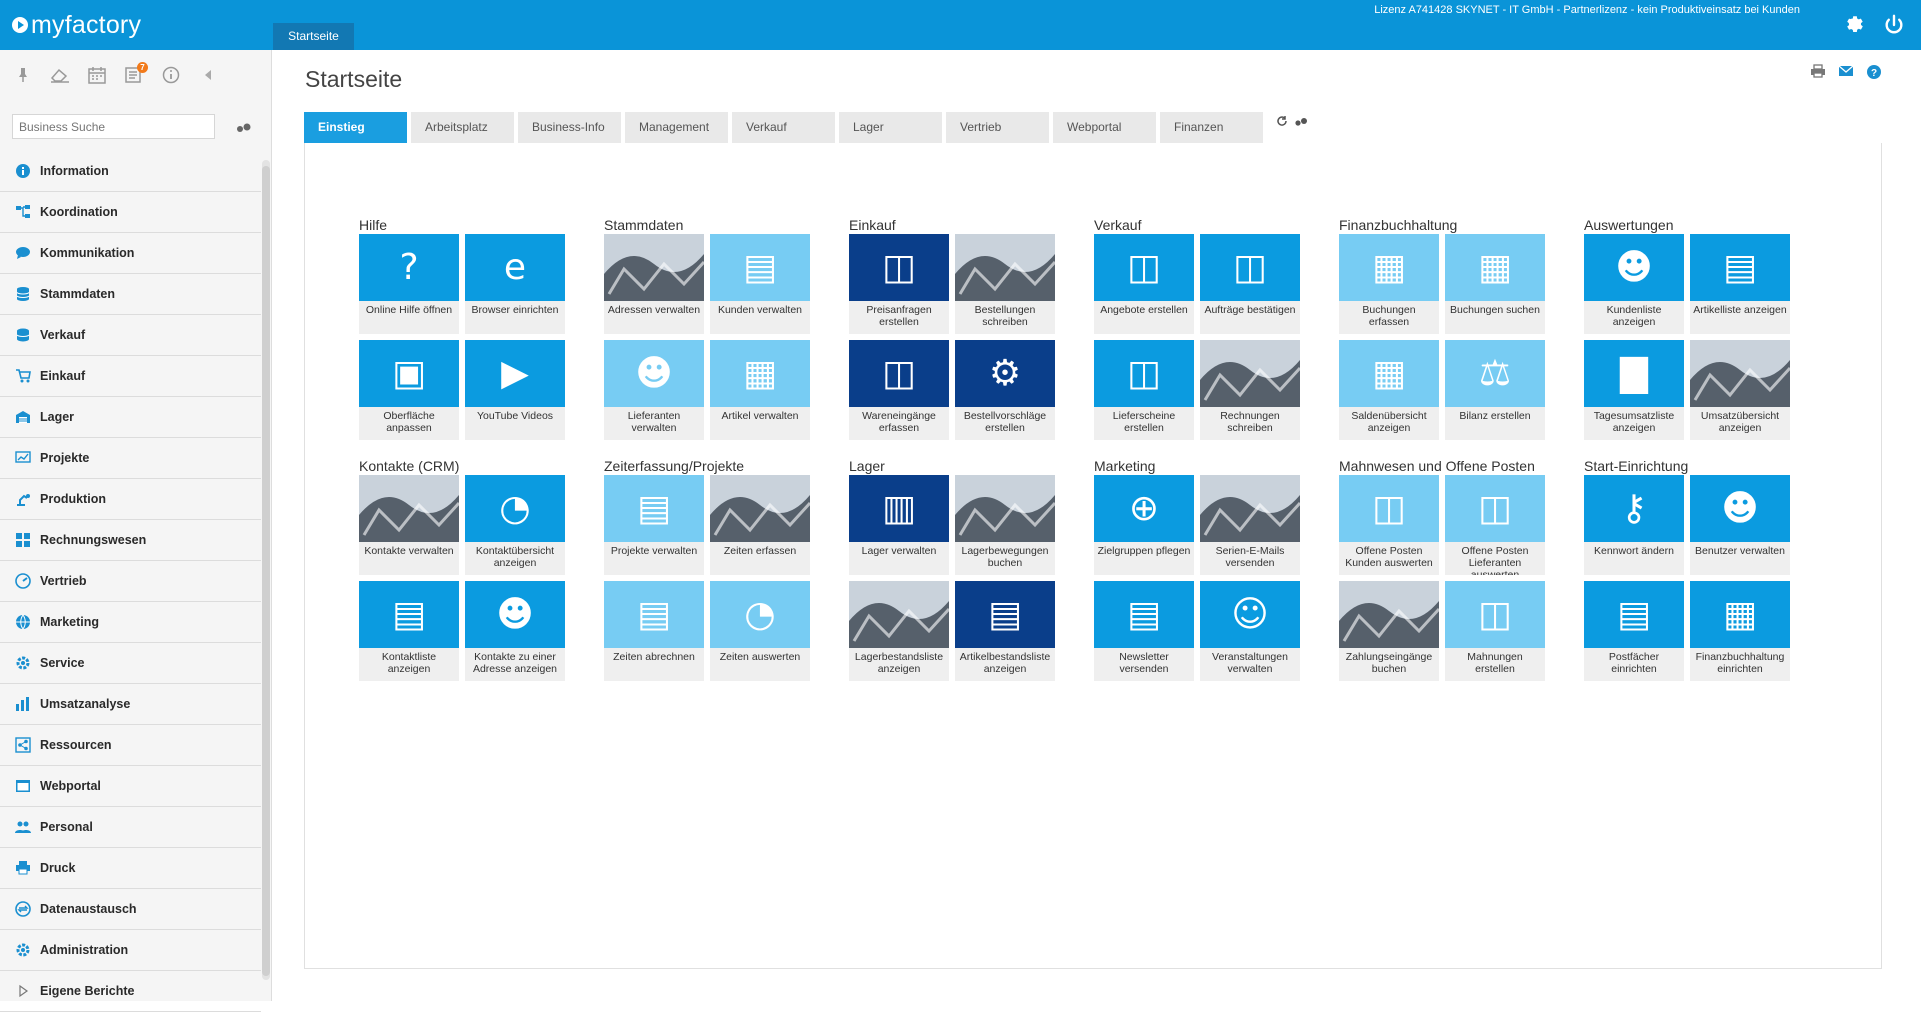  Describe the element at coordinates (130, 950) in the screenshot. I see `sidebar-item-administration: Administration` at that location.